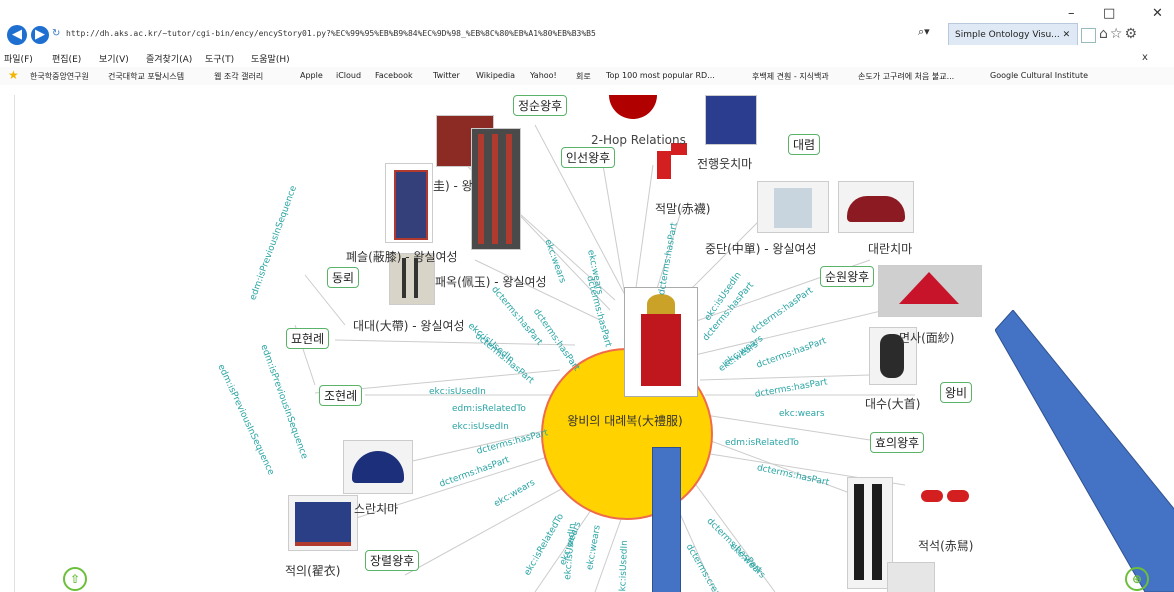 The height and width of the screenshot is (592, 1174). Describe the element at coordinates (453, 185) in the screenshot. I see `node-gyu: 圭) - 왕` at that location.